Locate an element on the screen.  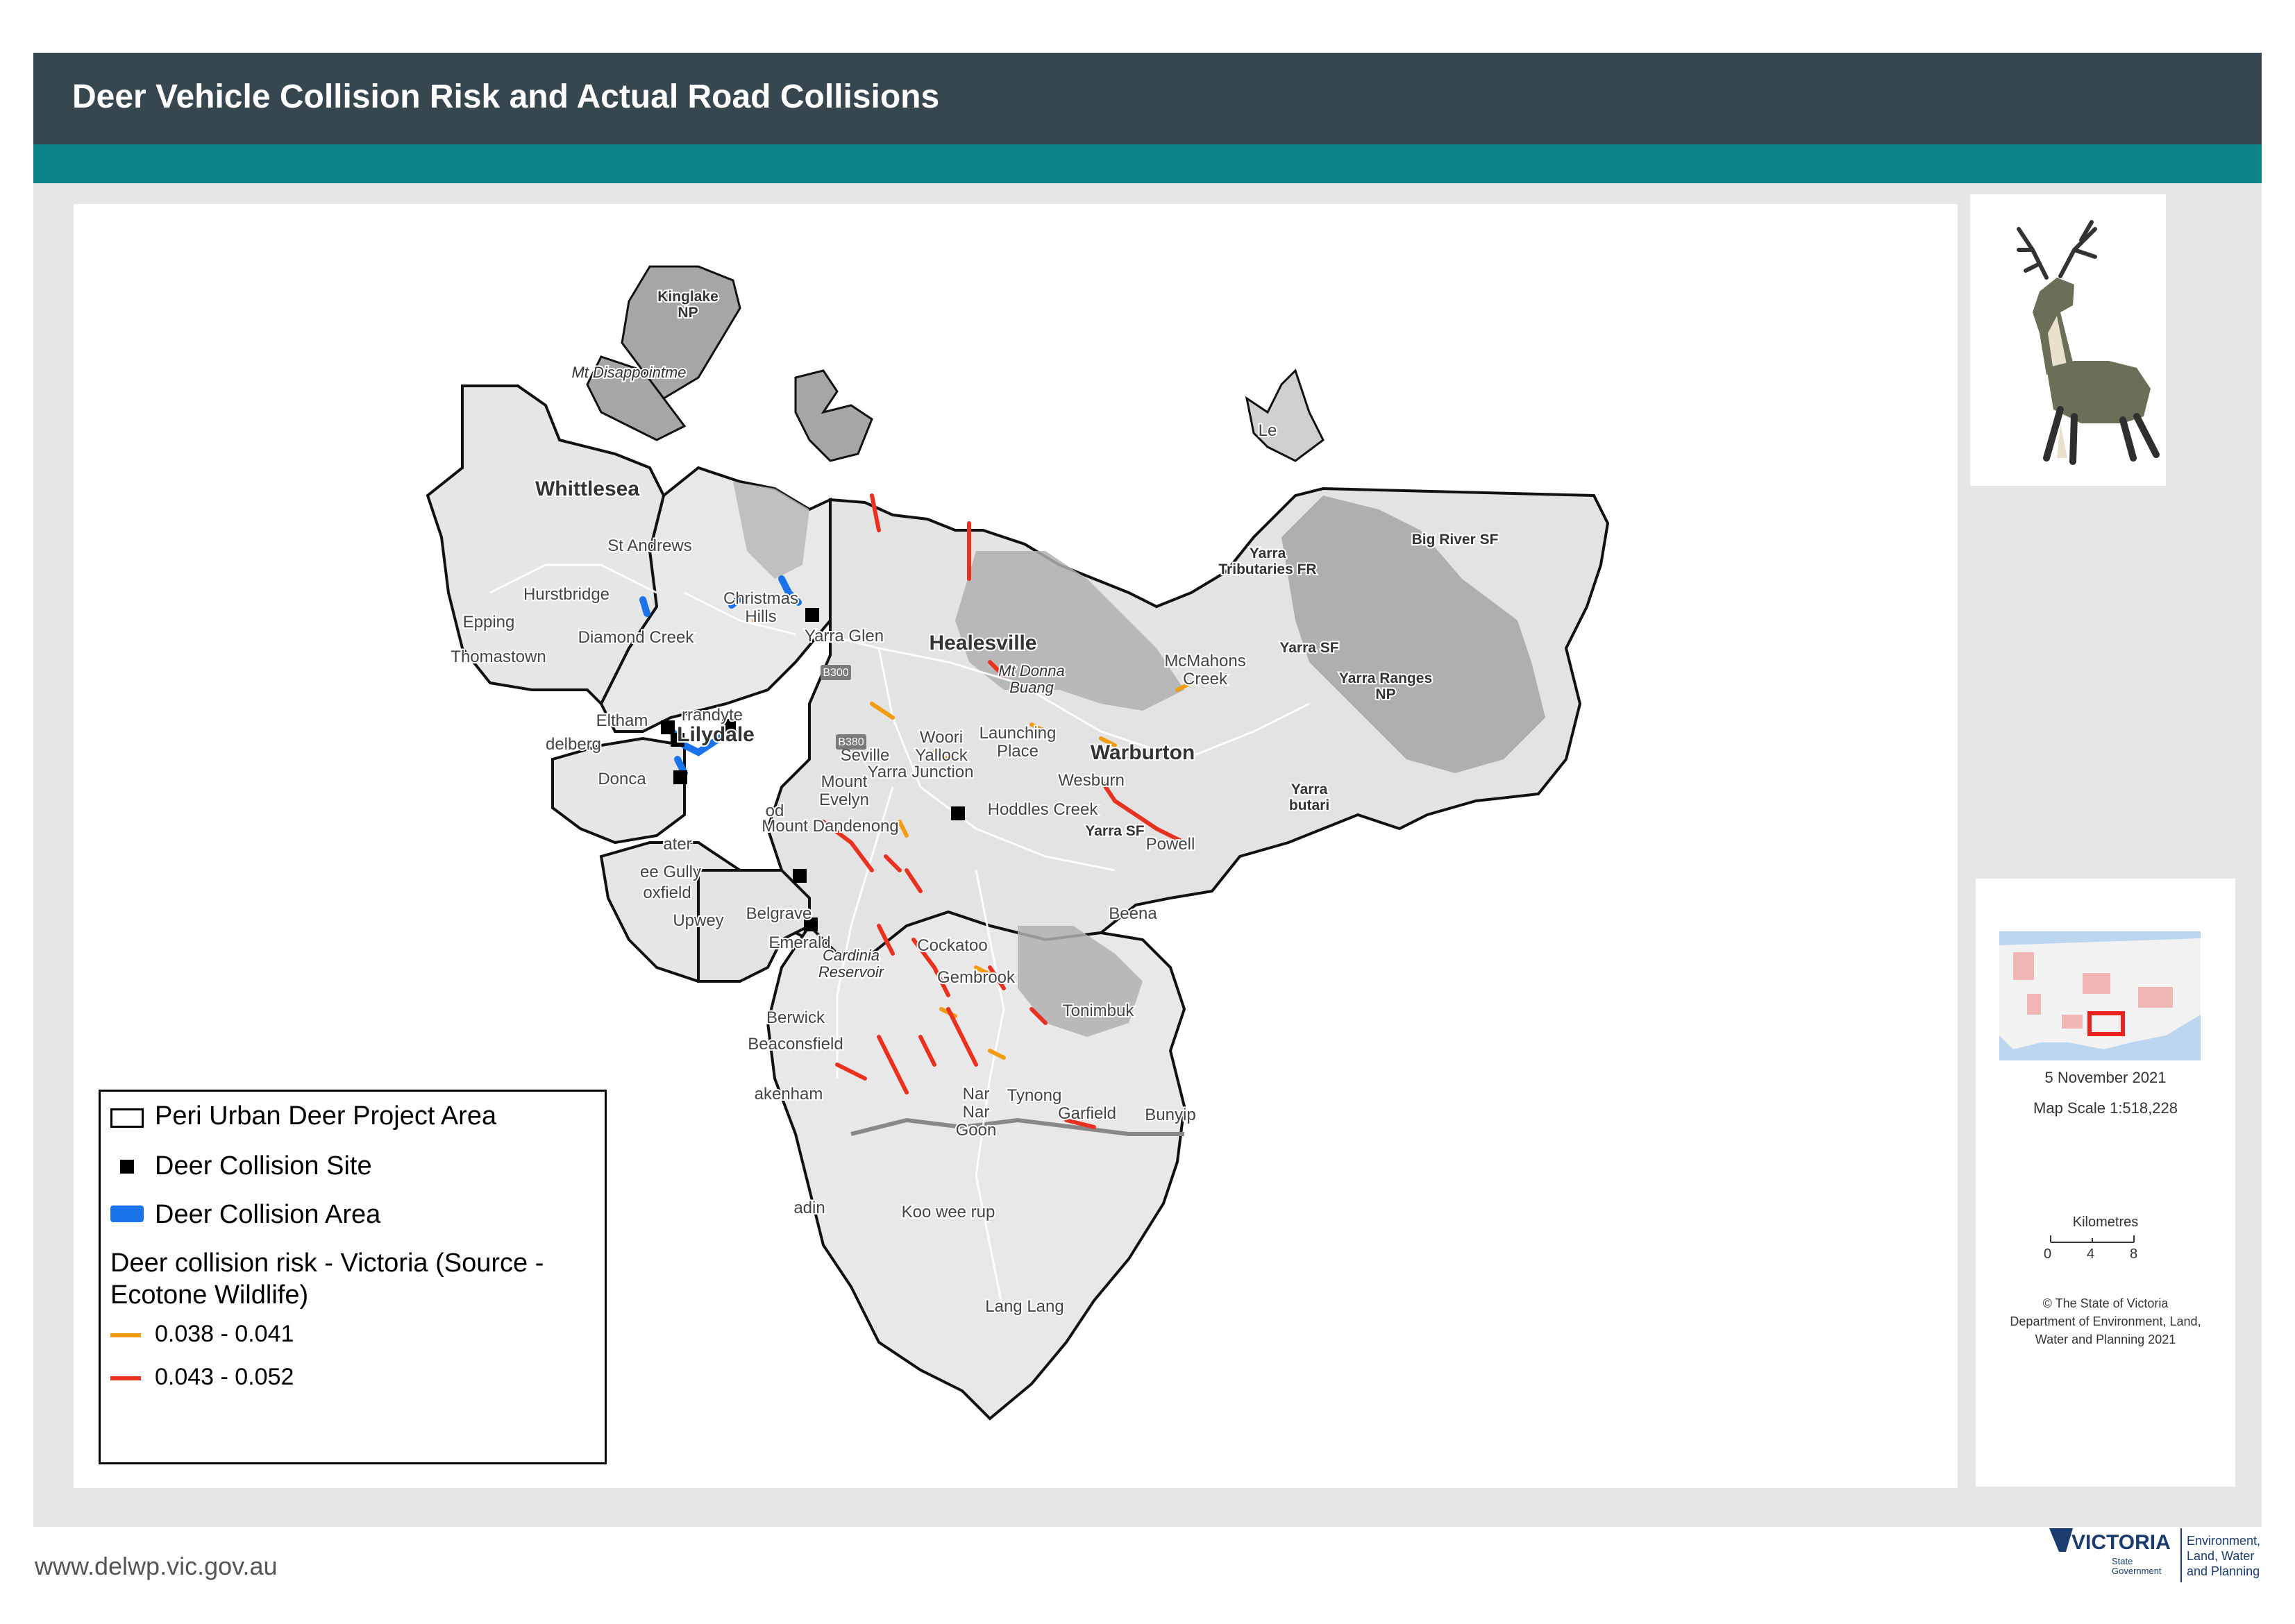
place-label-launching-place: Launching is located at coordinates (1019, 733).